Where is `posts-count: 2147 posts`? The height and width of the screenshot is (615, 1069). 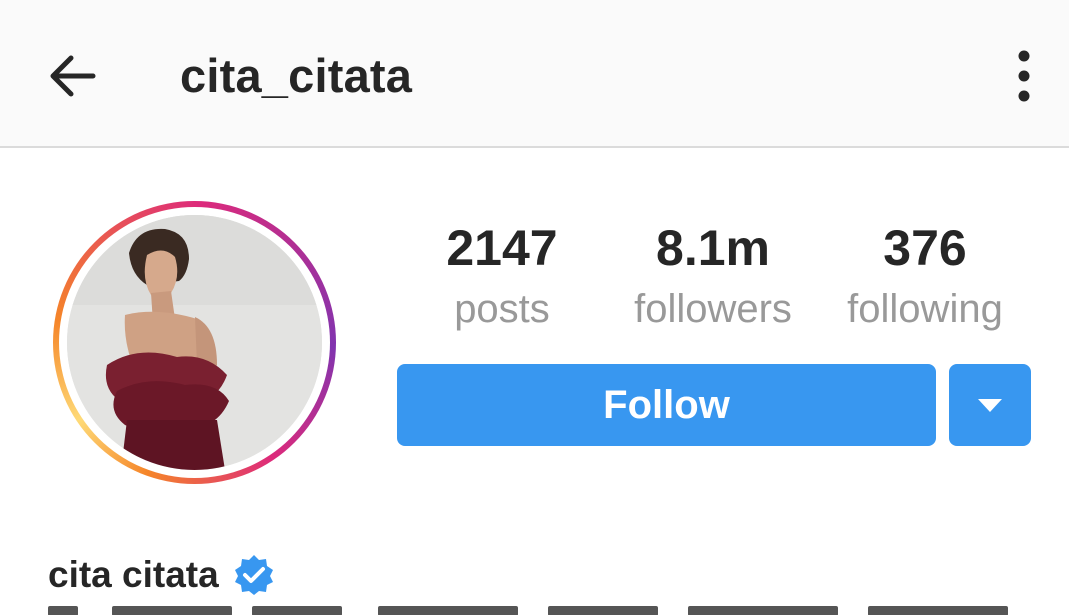 posts-count: 2147 posts is located at coordinates (502, 277).